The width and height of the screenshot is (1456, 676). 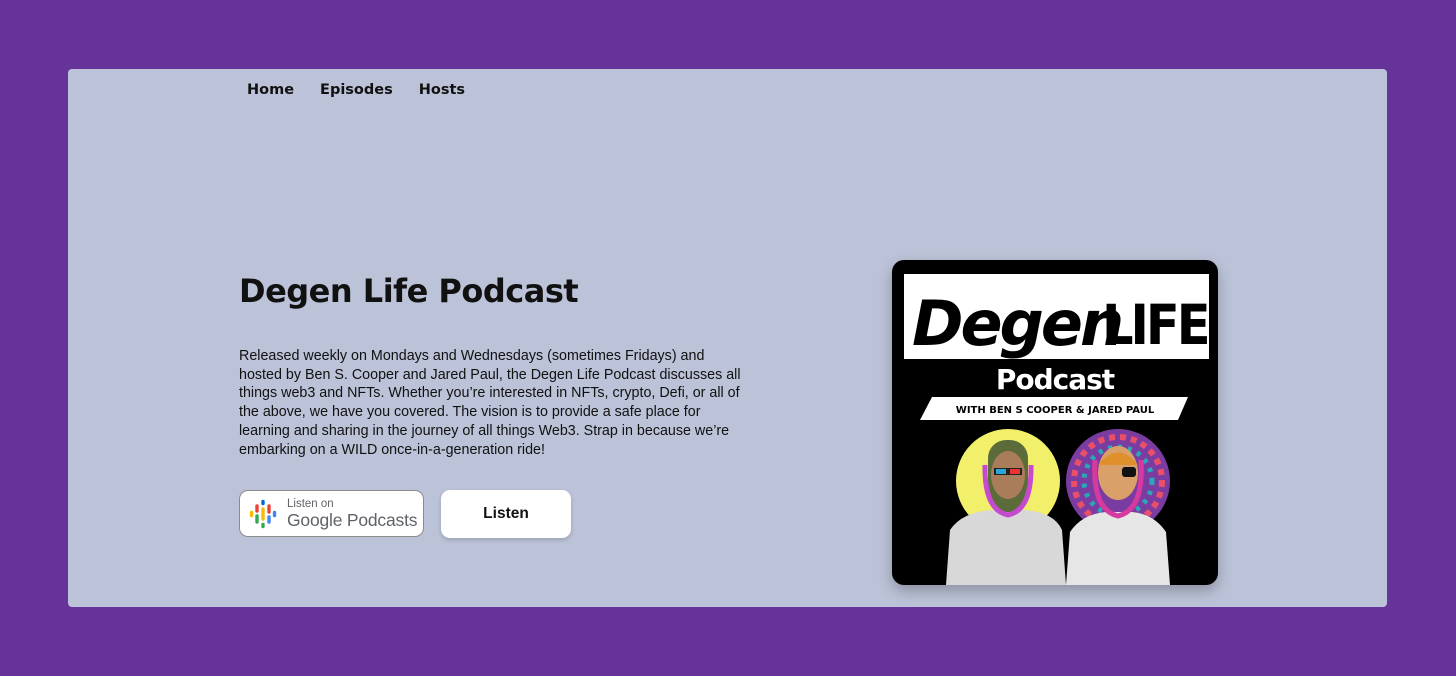 What do you see at coordinates (1016, 323) in the screenshot?
I see `cover-word-degen: Degen` at bounding box center [1016, 323].